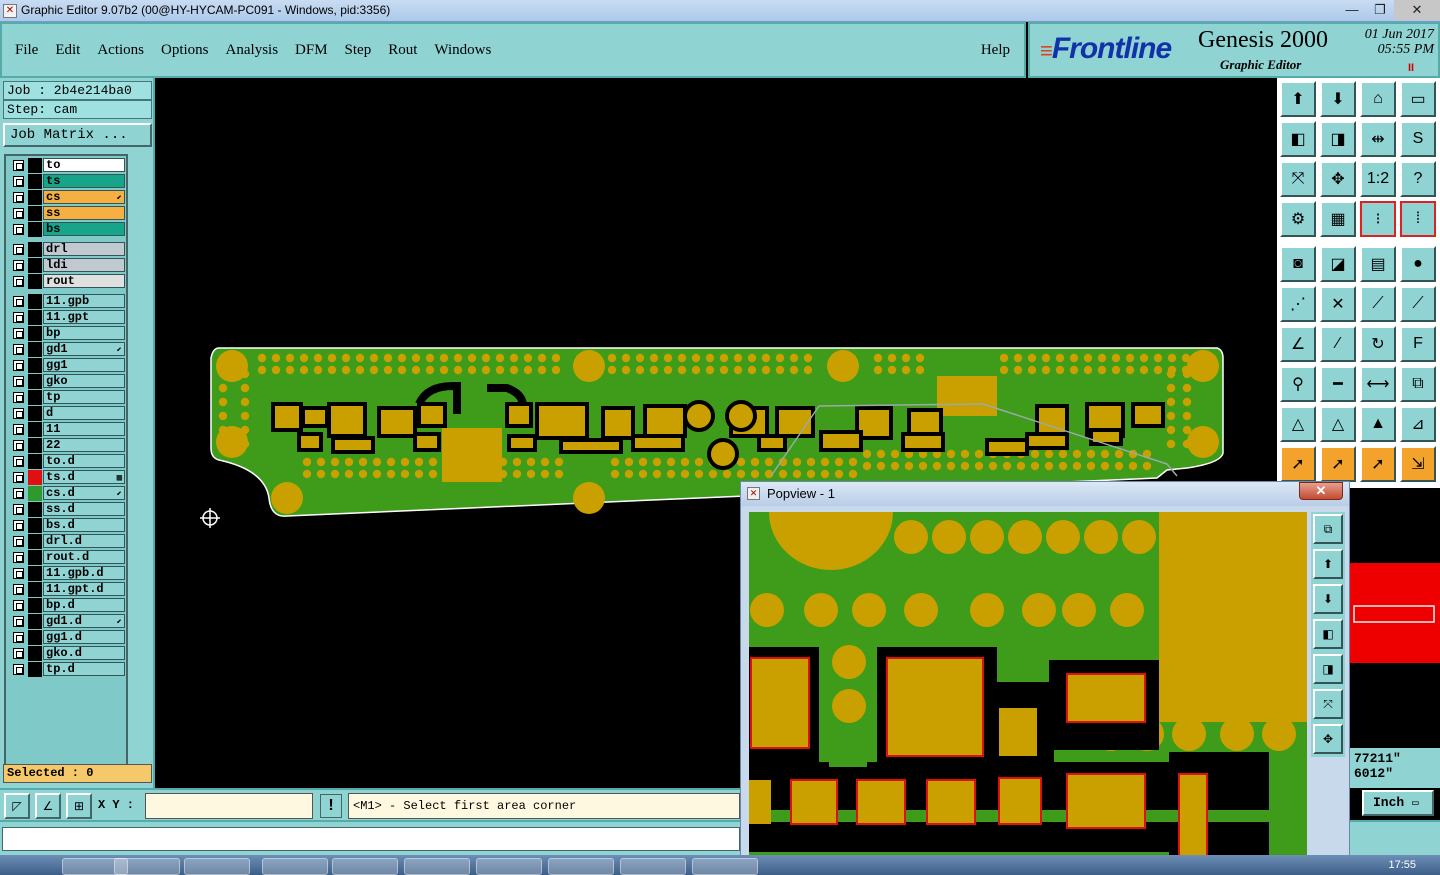 This screenshot has height=875, width=1440. Describe the element at coordinates (84, 265) in the screenshot. I see `layer-name: ldi` at that location.